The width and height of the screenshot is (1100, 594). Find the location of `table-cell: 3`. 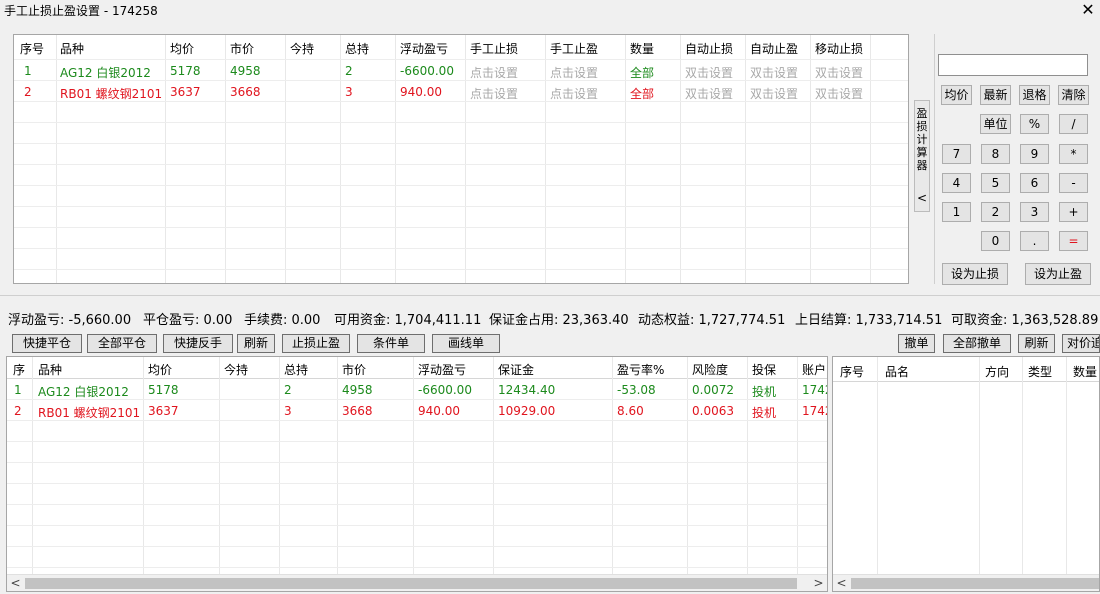

table-cell: 3 is located at coordinates (288, 411).